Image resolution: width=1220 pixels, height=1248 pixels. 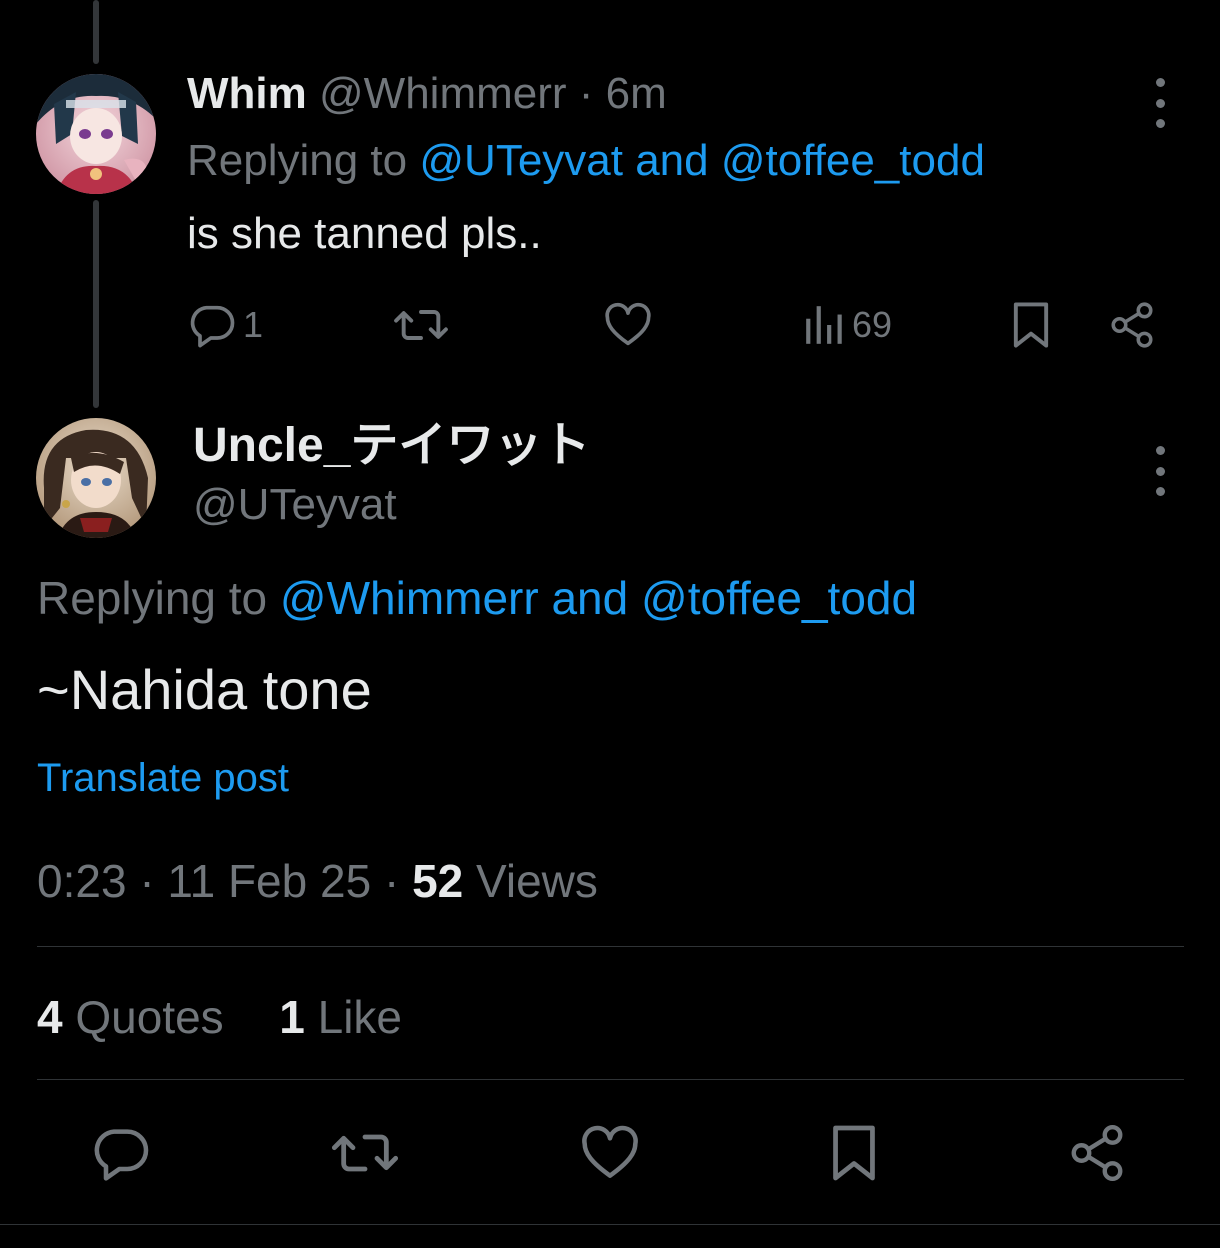 What do you see at coordinates (247, 93) in the screenshot?
I see `whim-author-name: Whim` at bounding box center [247, 93].